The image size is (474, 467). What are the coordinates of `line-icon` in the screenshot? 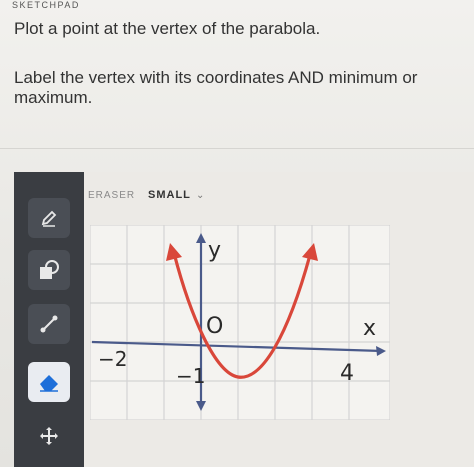 It's located at (49, 324).